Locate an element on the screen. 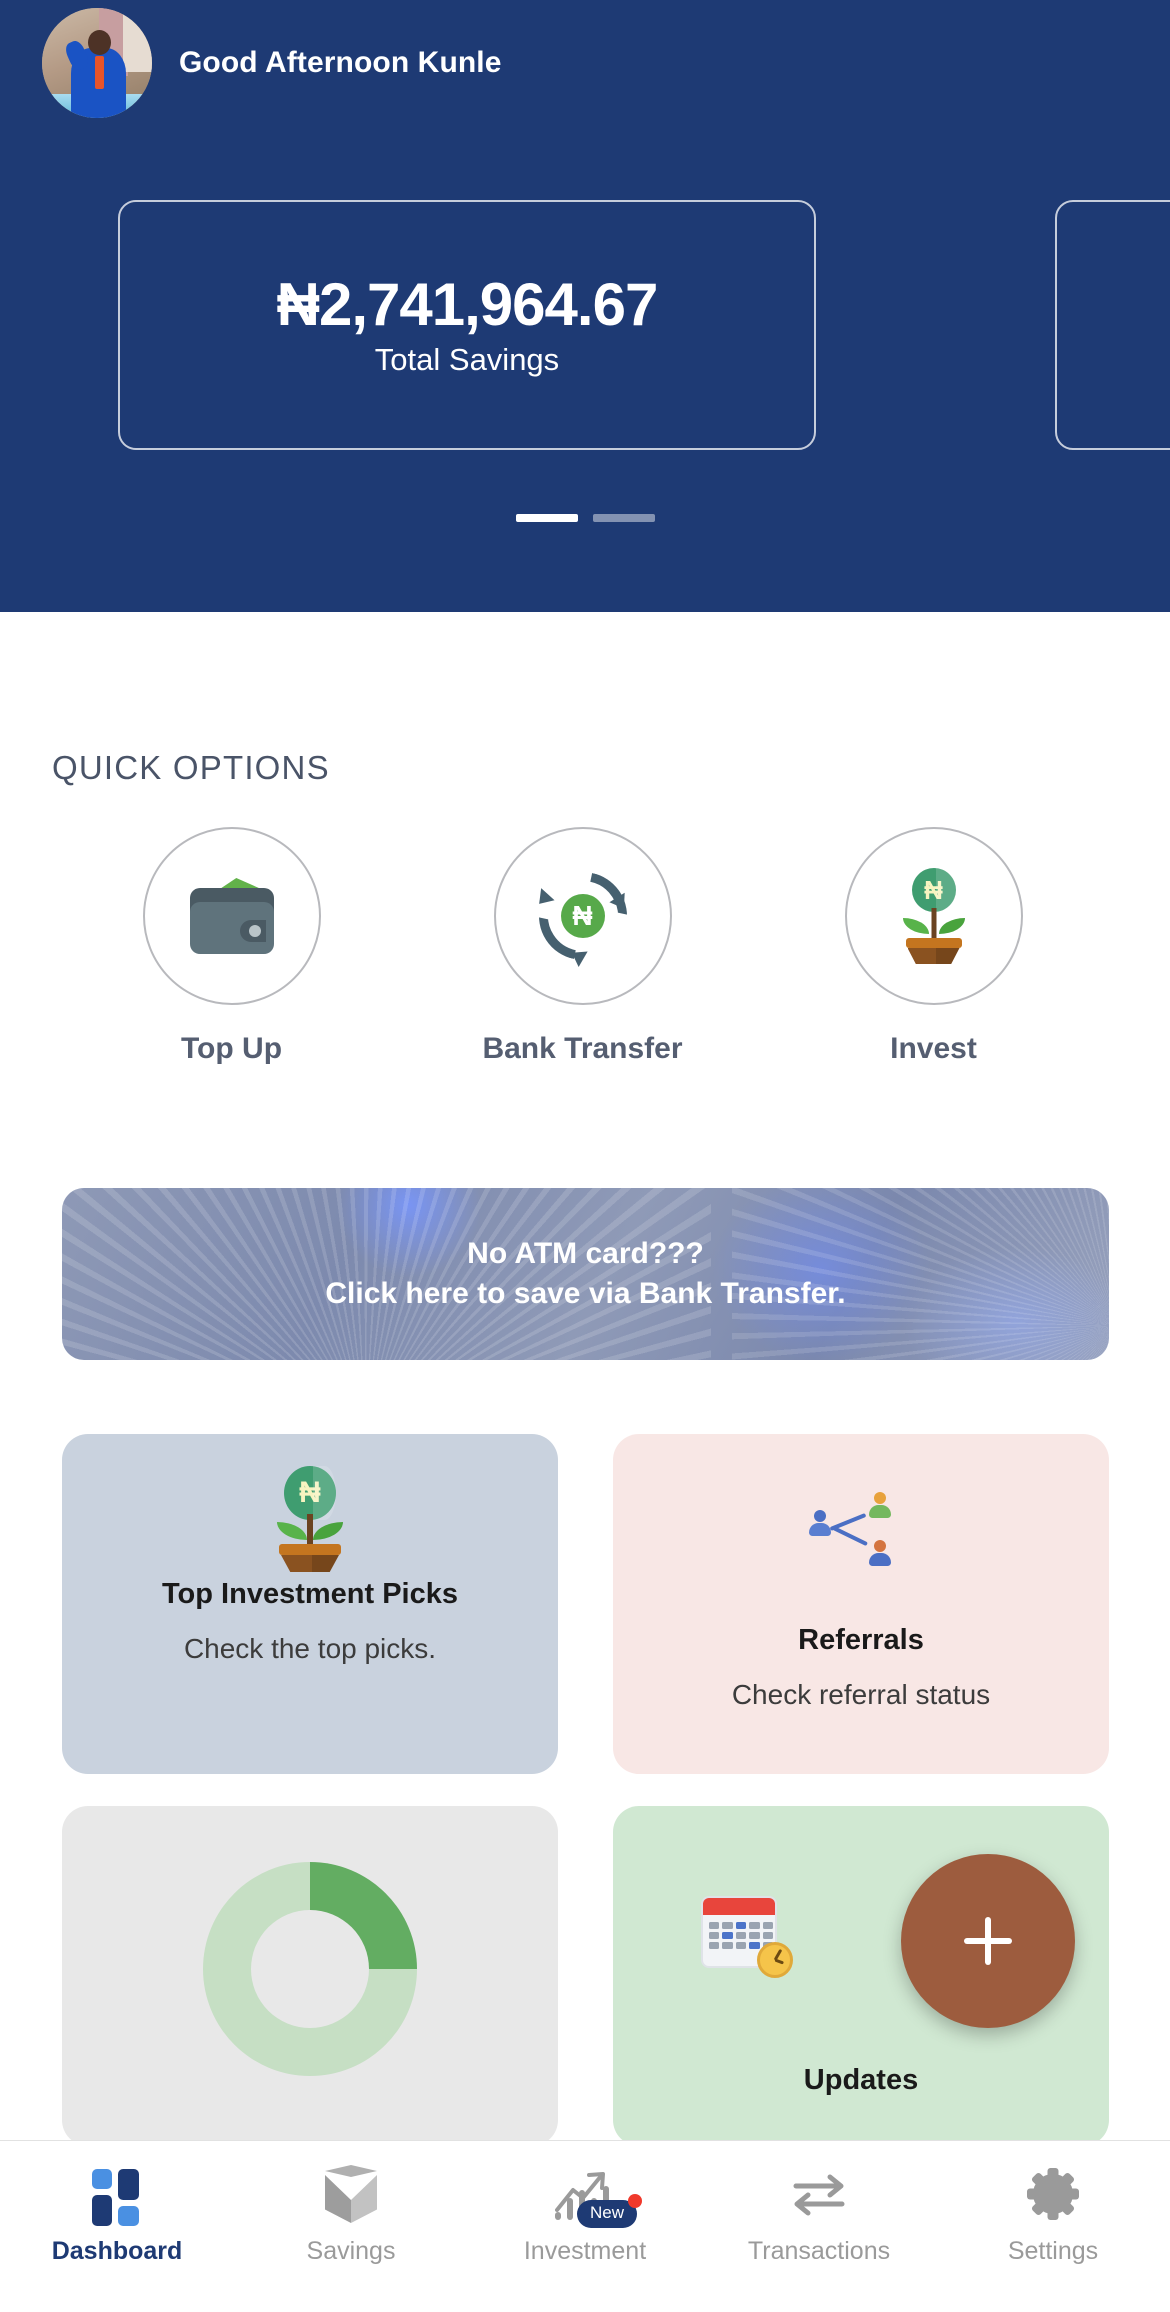  nav-label: Investment is located at coordinates (585, 2251).